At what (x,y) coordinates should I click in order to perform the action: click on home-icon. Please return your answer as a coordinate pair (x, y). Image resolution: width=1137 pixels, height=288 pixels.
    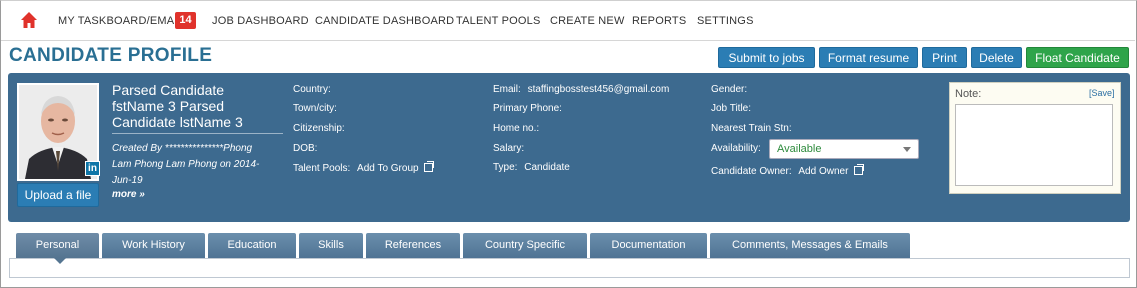
    Looking at the image, I should click on (29, 20).